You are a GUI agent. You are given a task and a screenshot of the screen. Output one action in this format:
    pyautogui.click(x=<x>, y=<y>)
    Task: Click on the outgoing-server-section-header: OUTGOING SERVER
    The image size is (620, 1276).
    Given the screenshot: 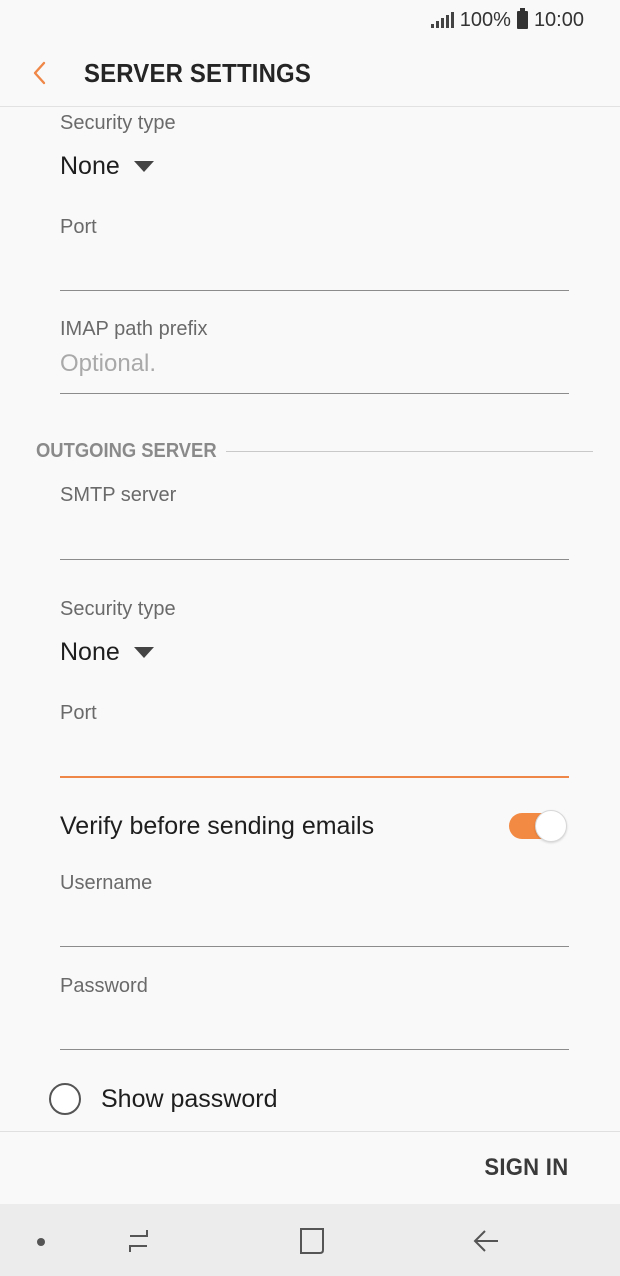 What is the action you would take?
    pyautogui.click(x=314, y=451)
    